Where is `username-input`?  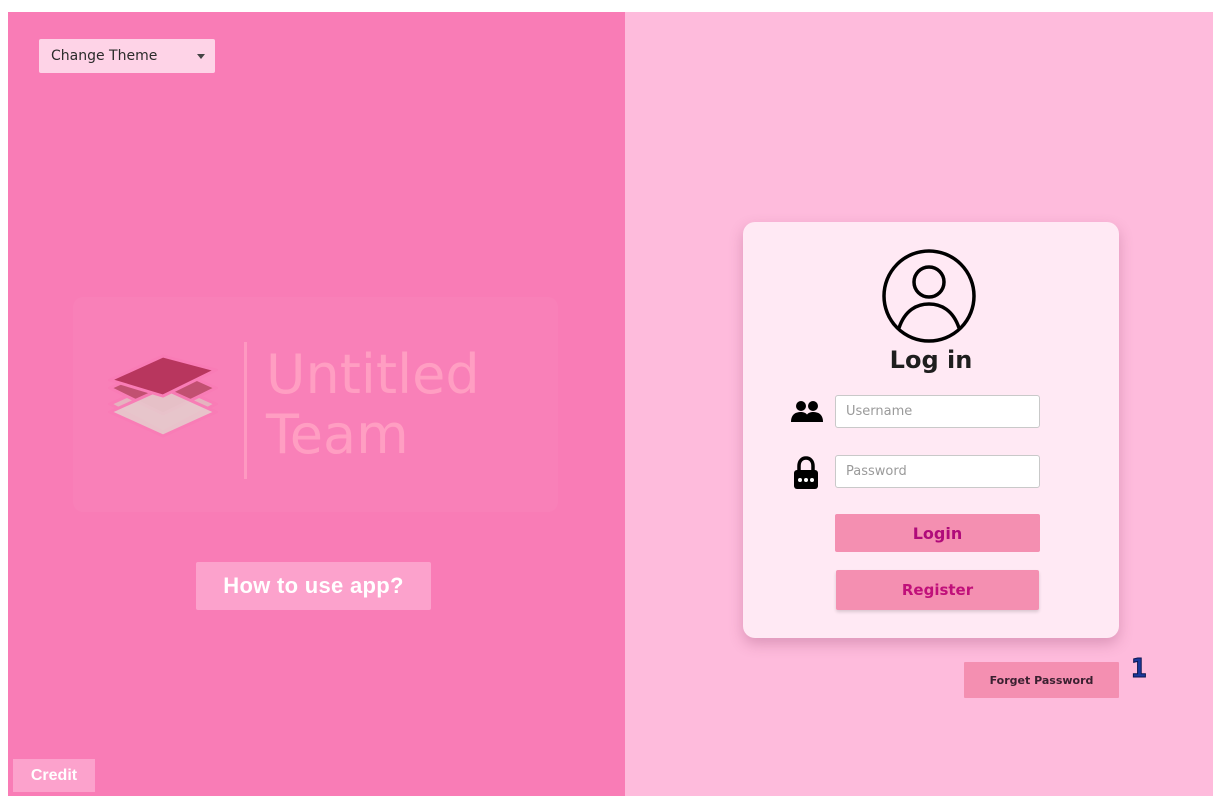 username-input is located at coordinates (937, 411).